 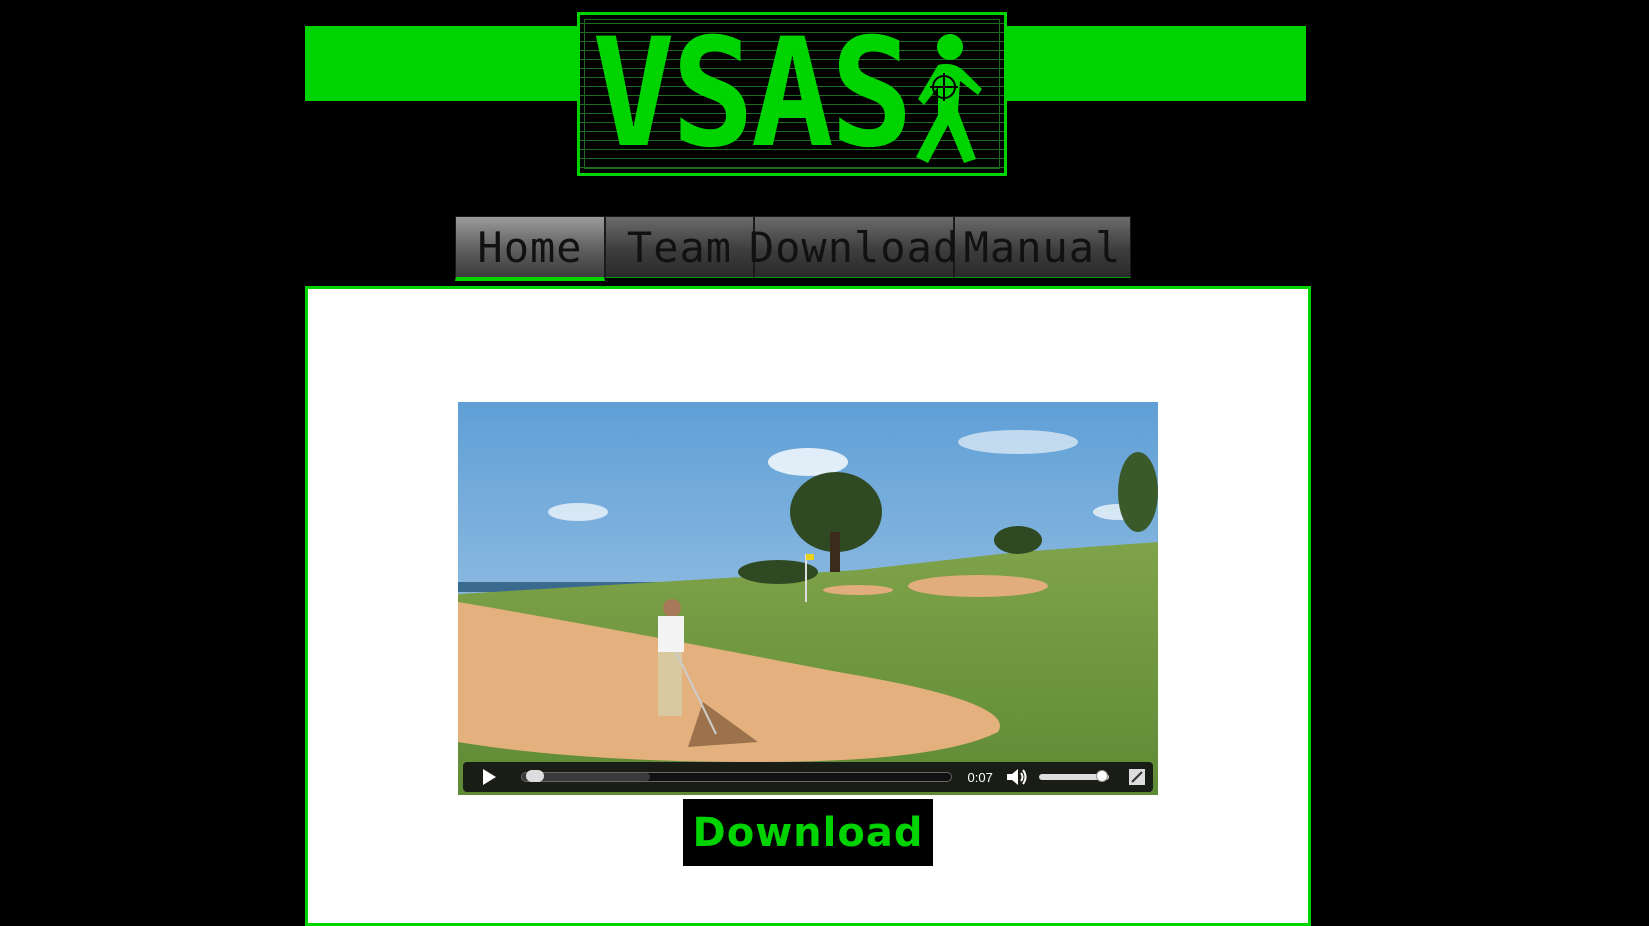 What do you see at coordinates (949, 98) in the screenshot?
I see `walking-person-crosshair-icon` at bounding box center [949, 98].